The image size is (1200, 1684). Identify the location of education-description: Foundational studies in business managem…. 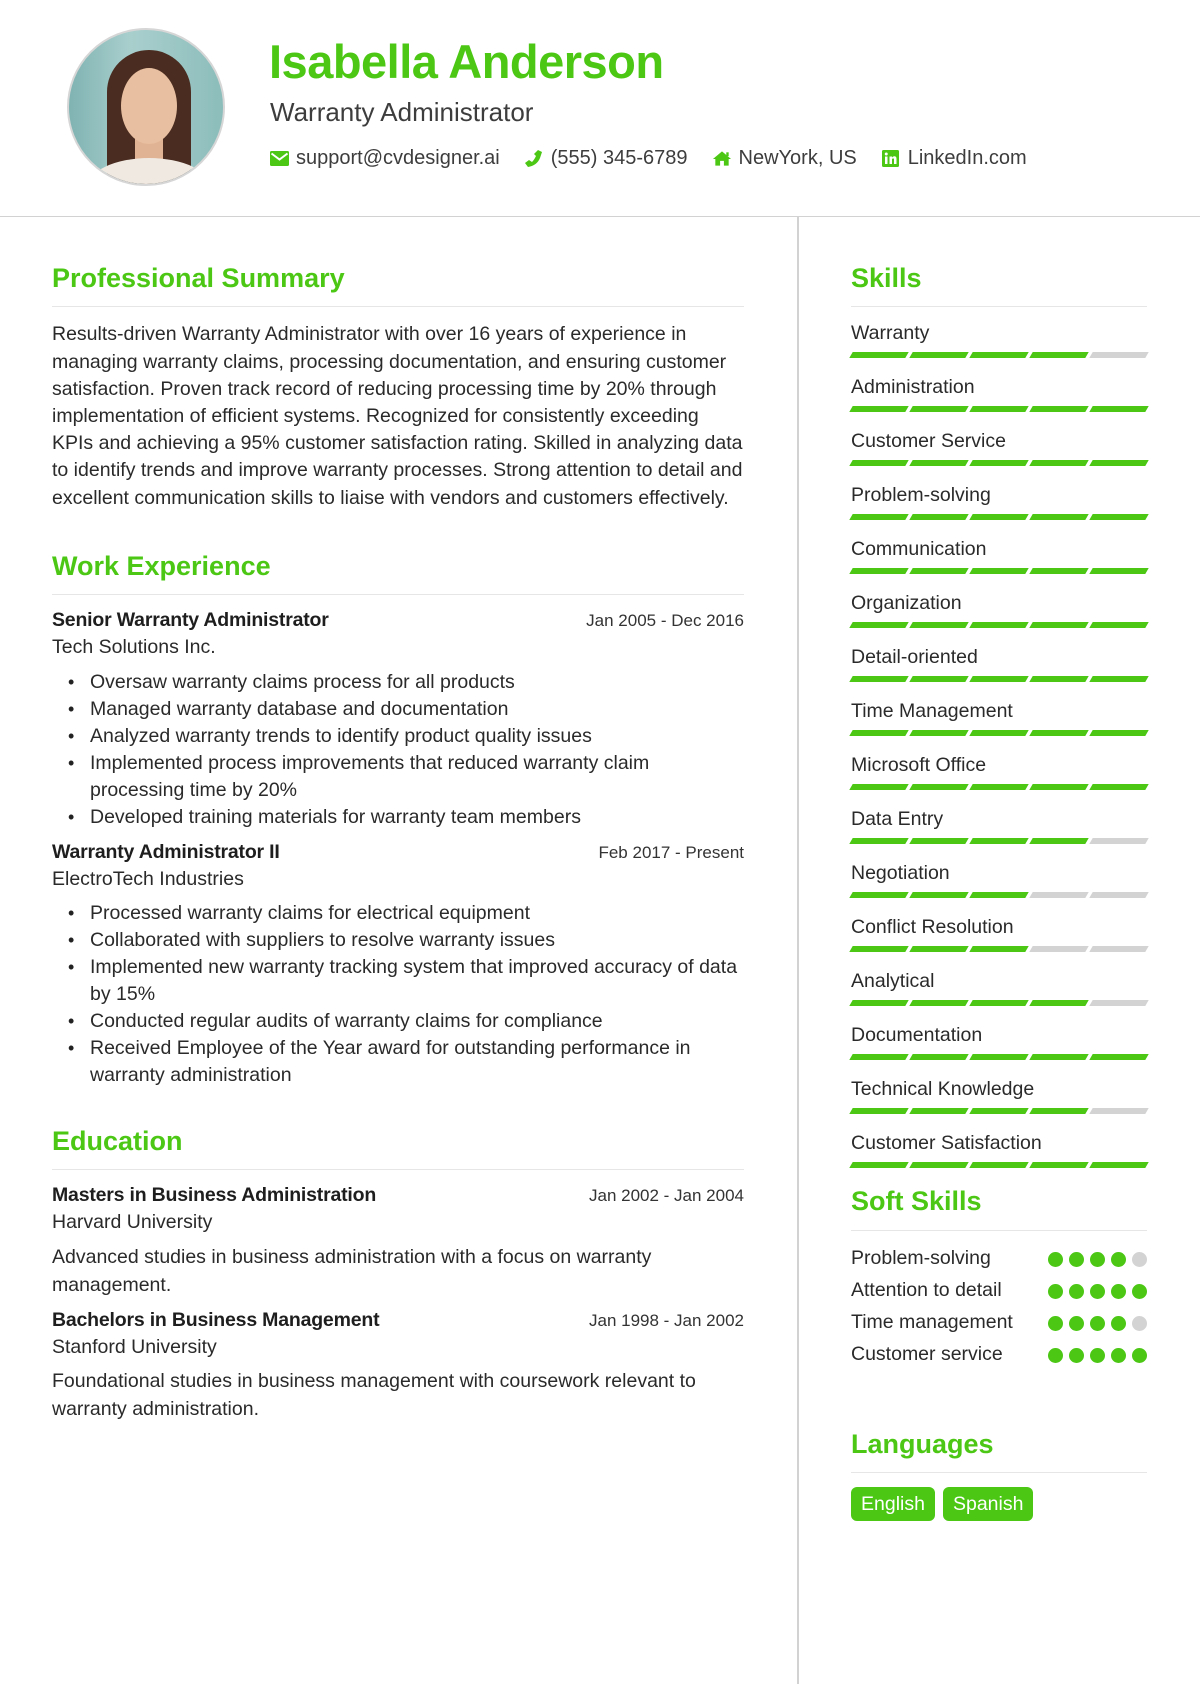
(374, 1394).